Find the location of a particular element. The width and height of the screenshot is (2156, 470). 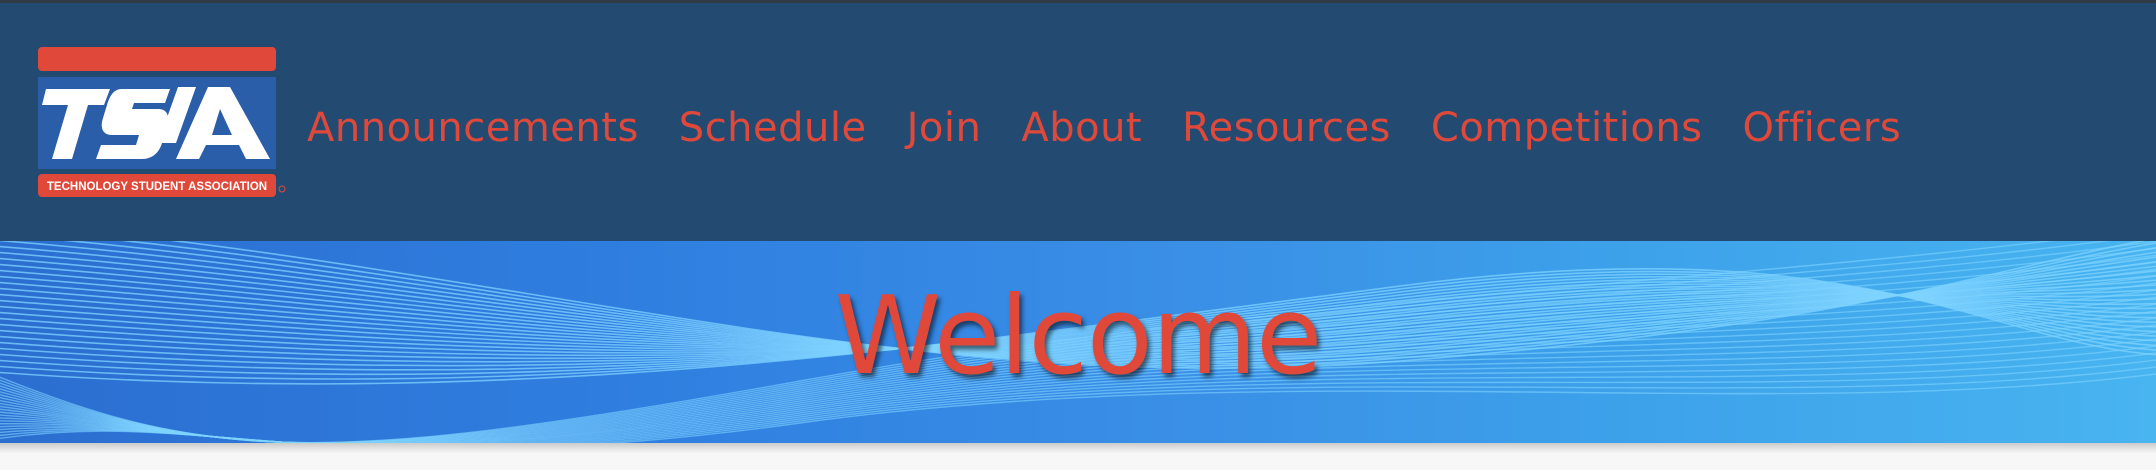

logo-tagline: TECHNOLOGY STUDENT ASSOCIATION is located at coordinates (157, 187).